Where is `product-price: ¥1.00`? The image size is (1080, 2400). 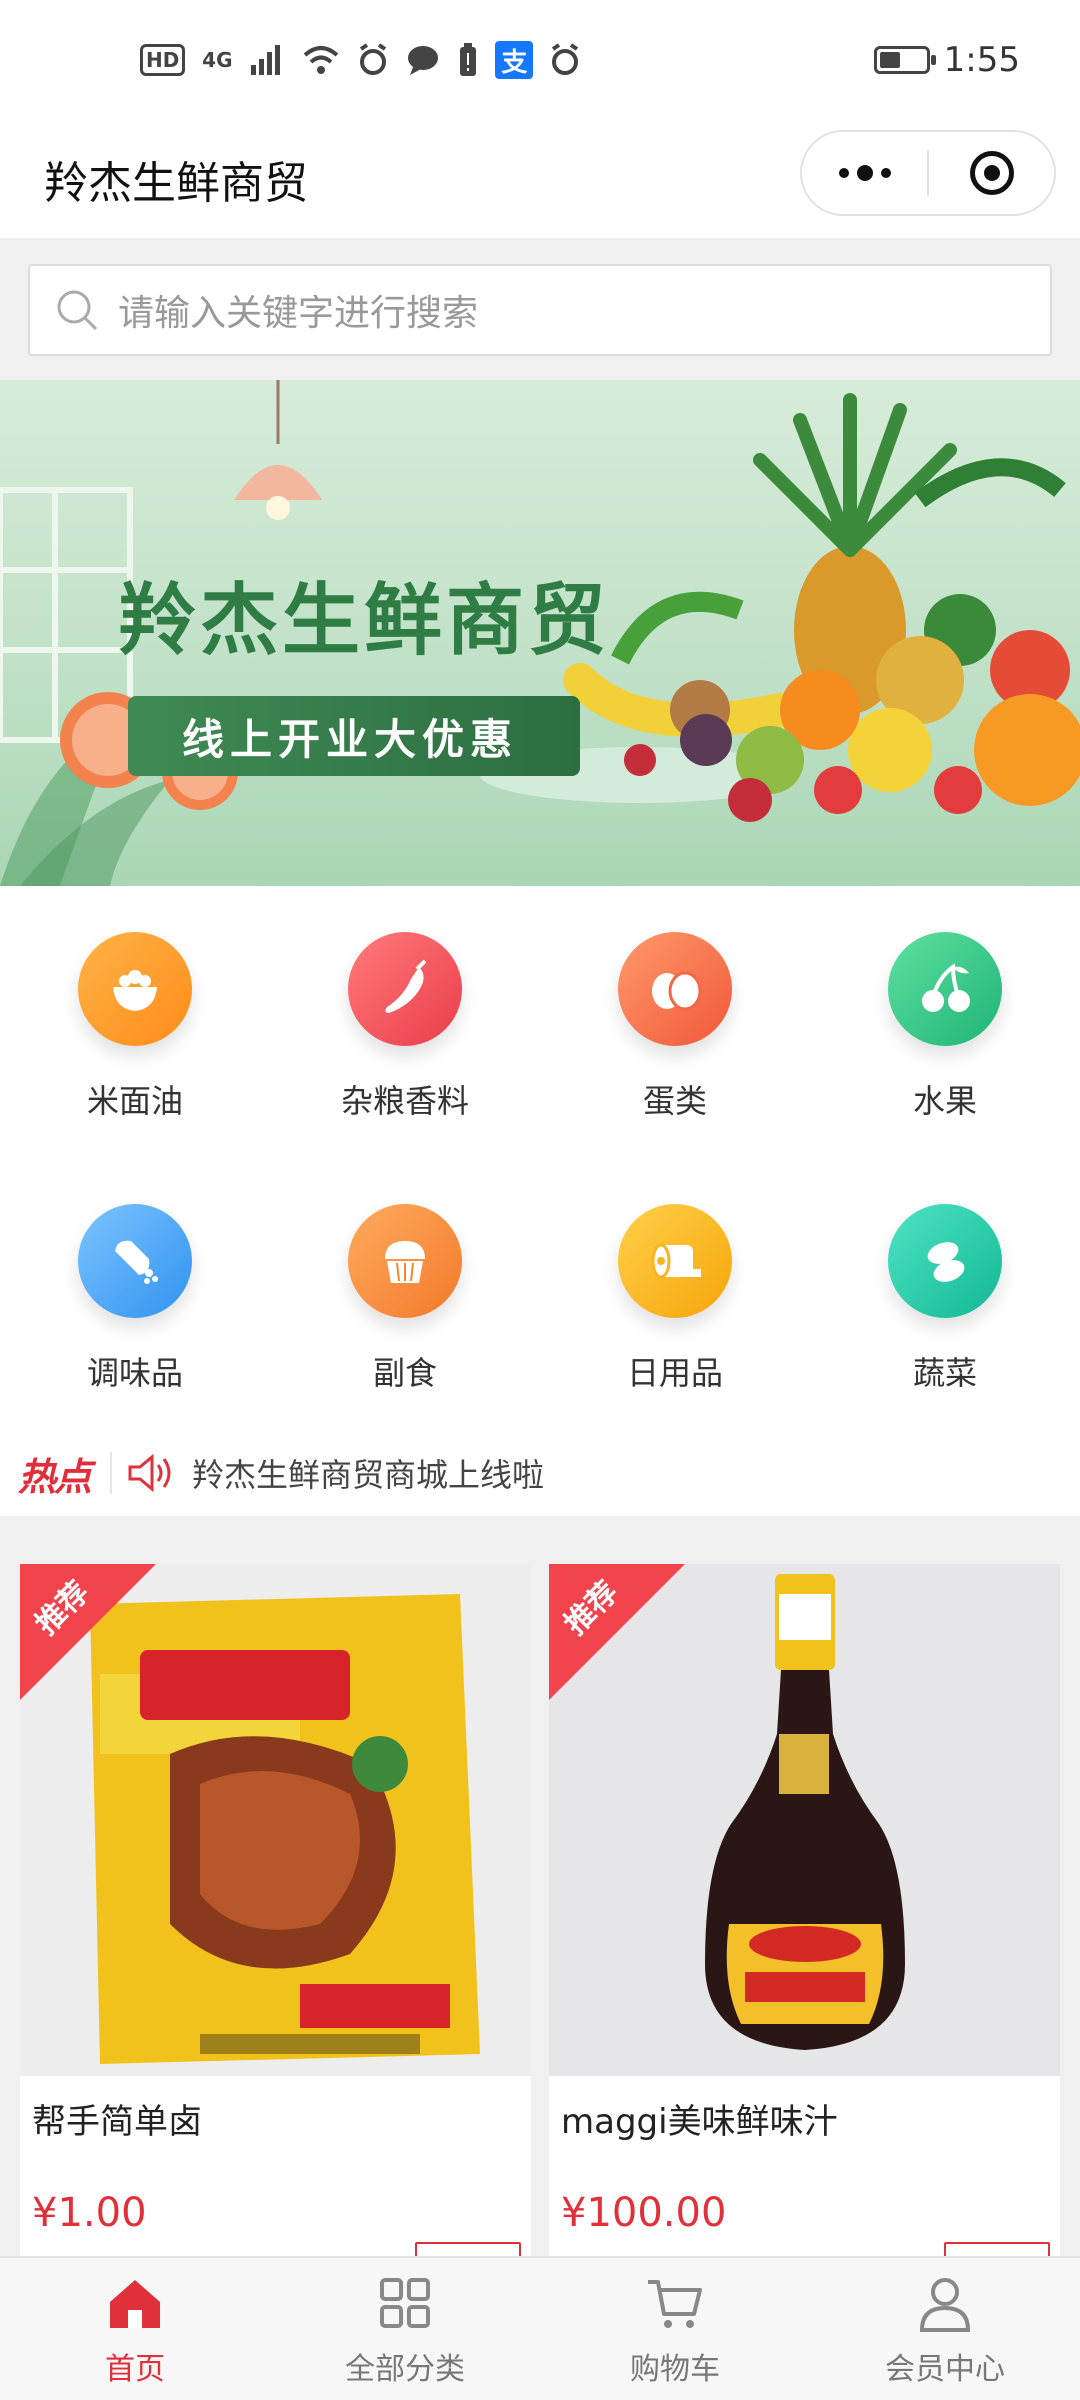
product-price: ¥1.00 is located at coordinates (89, 2213).